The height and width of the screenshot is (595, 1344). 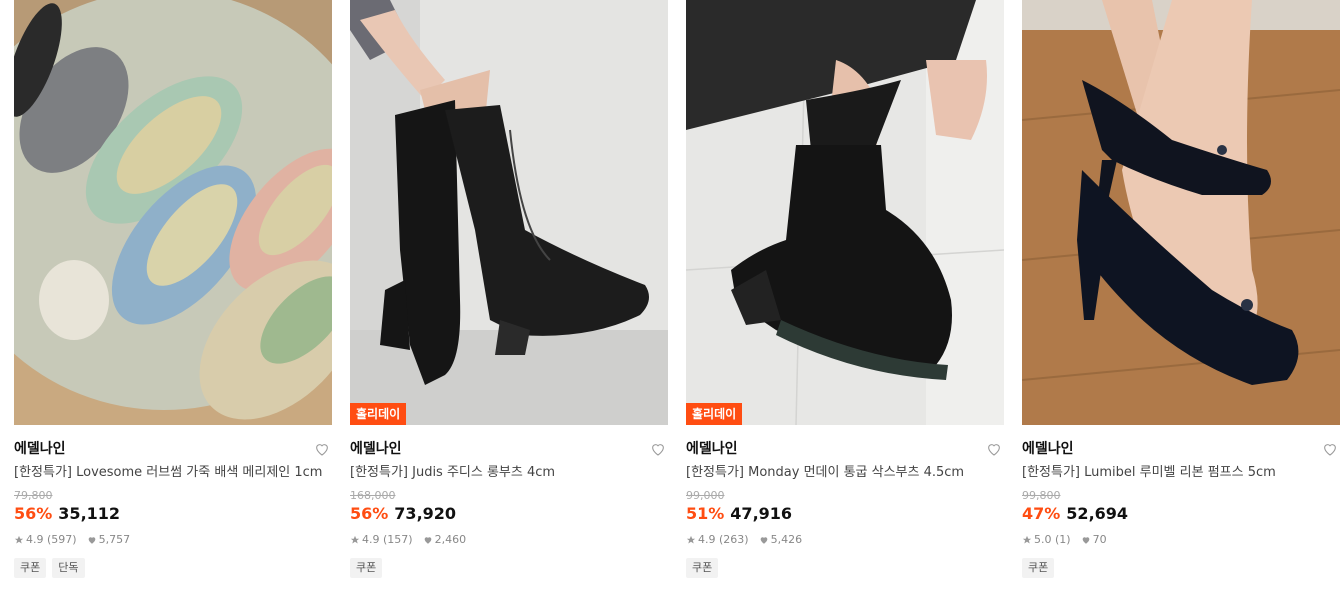 What do you see at coordinates (68, 568) in the screenshot?
I see `exclusive-tag: 단독` at bounding box center [68, 568].